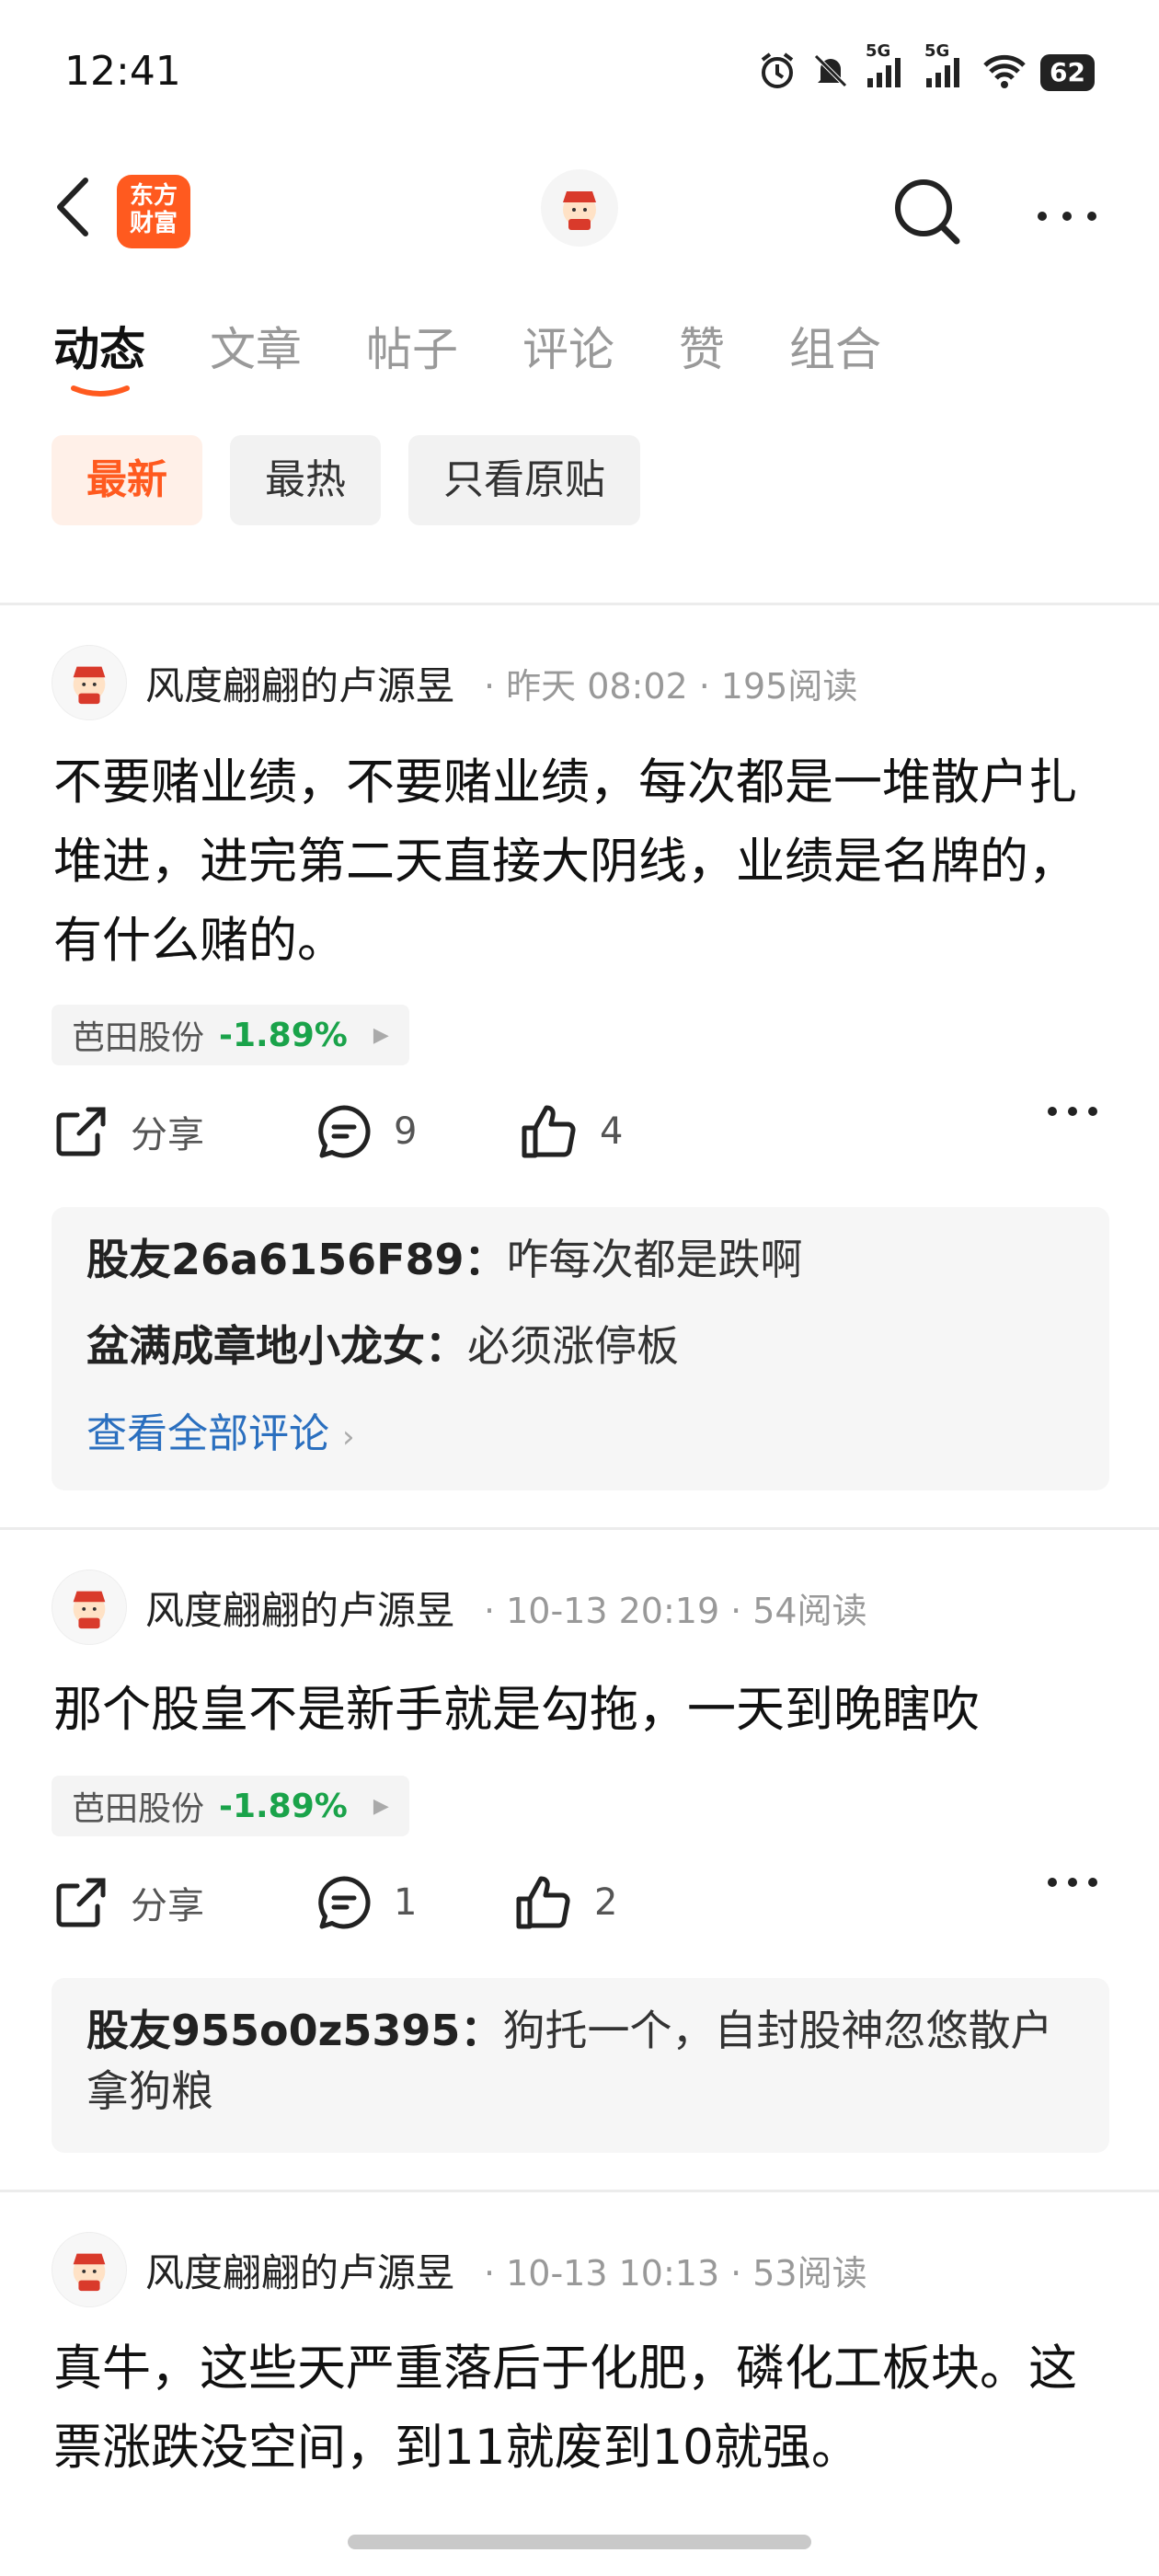  Describe the element at coordinates (459, 1607) in the screenshot. I see `author-row: 风度翩翩的卢源昱 · 10-13 20:19 · 54阅读` at that location.